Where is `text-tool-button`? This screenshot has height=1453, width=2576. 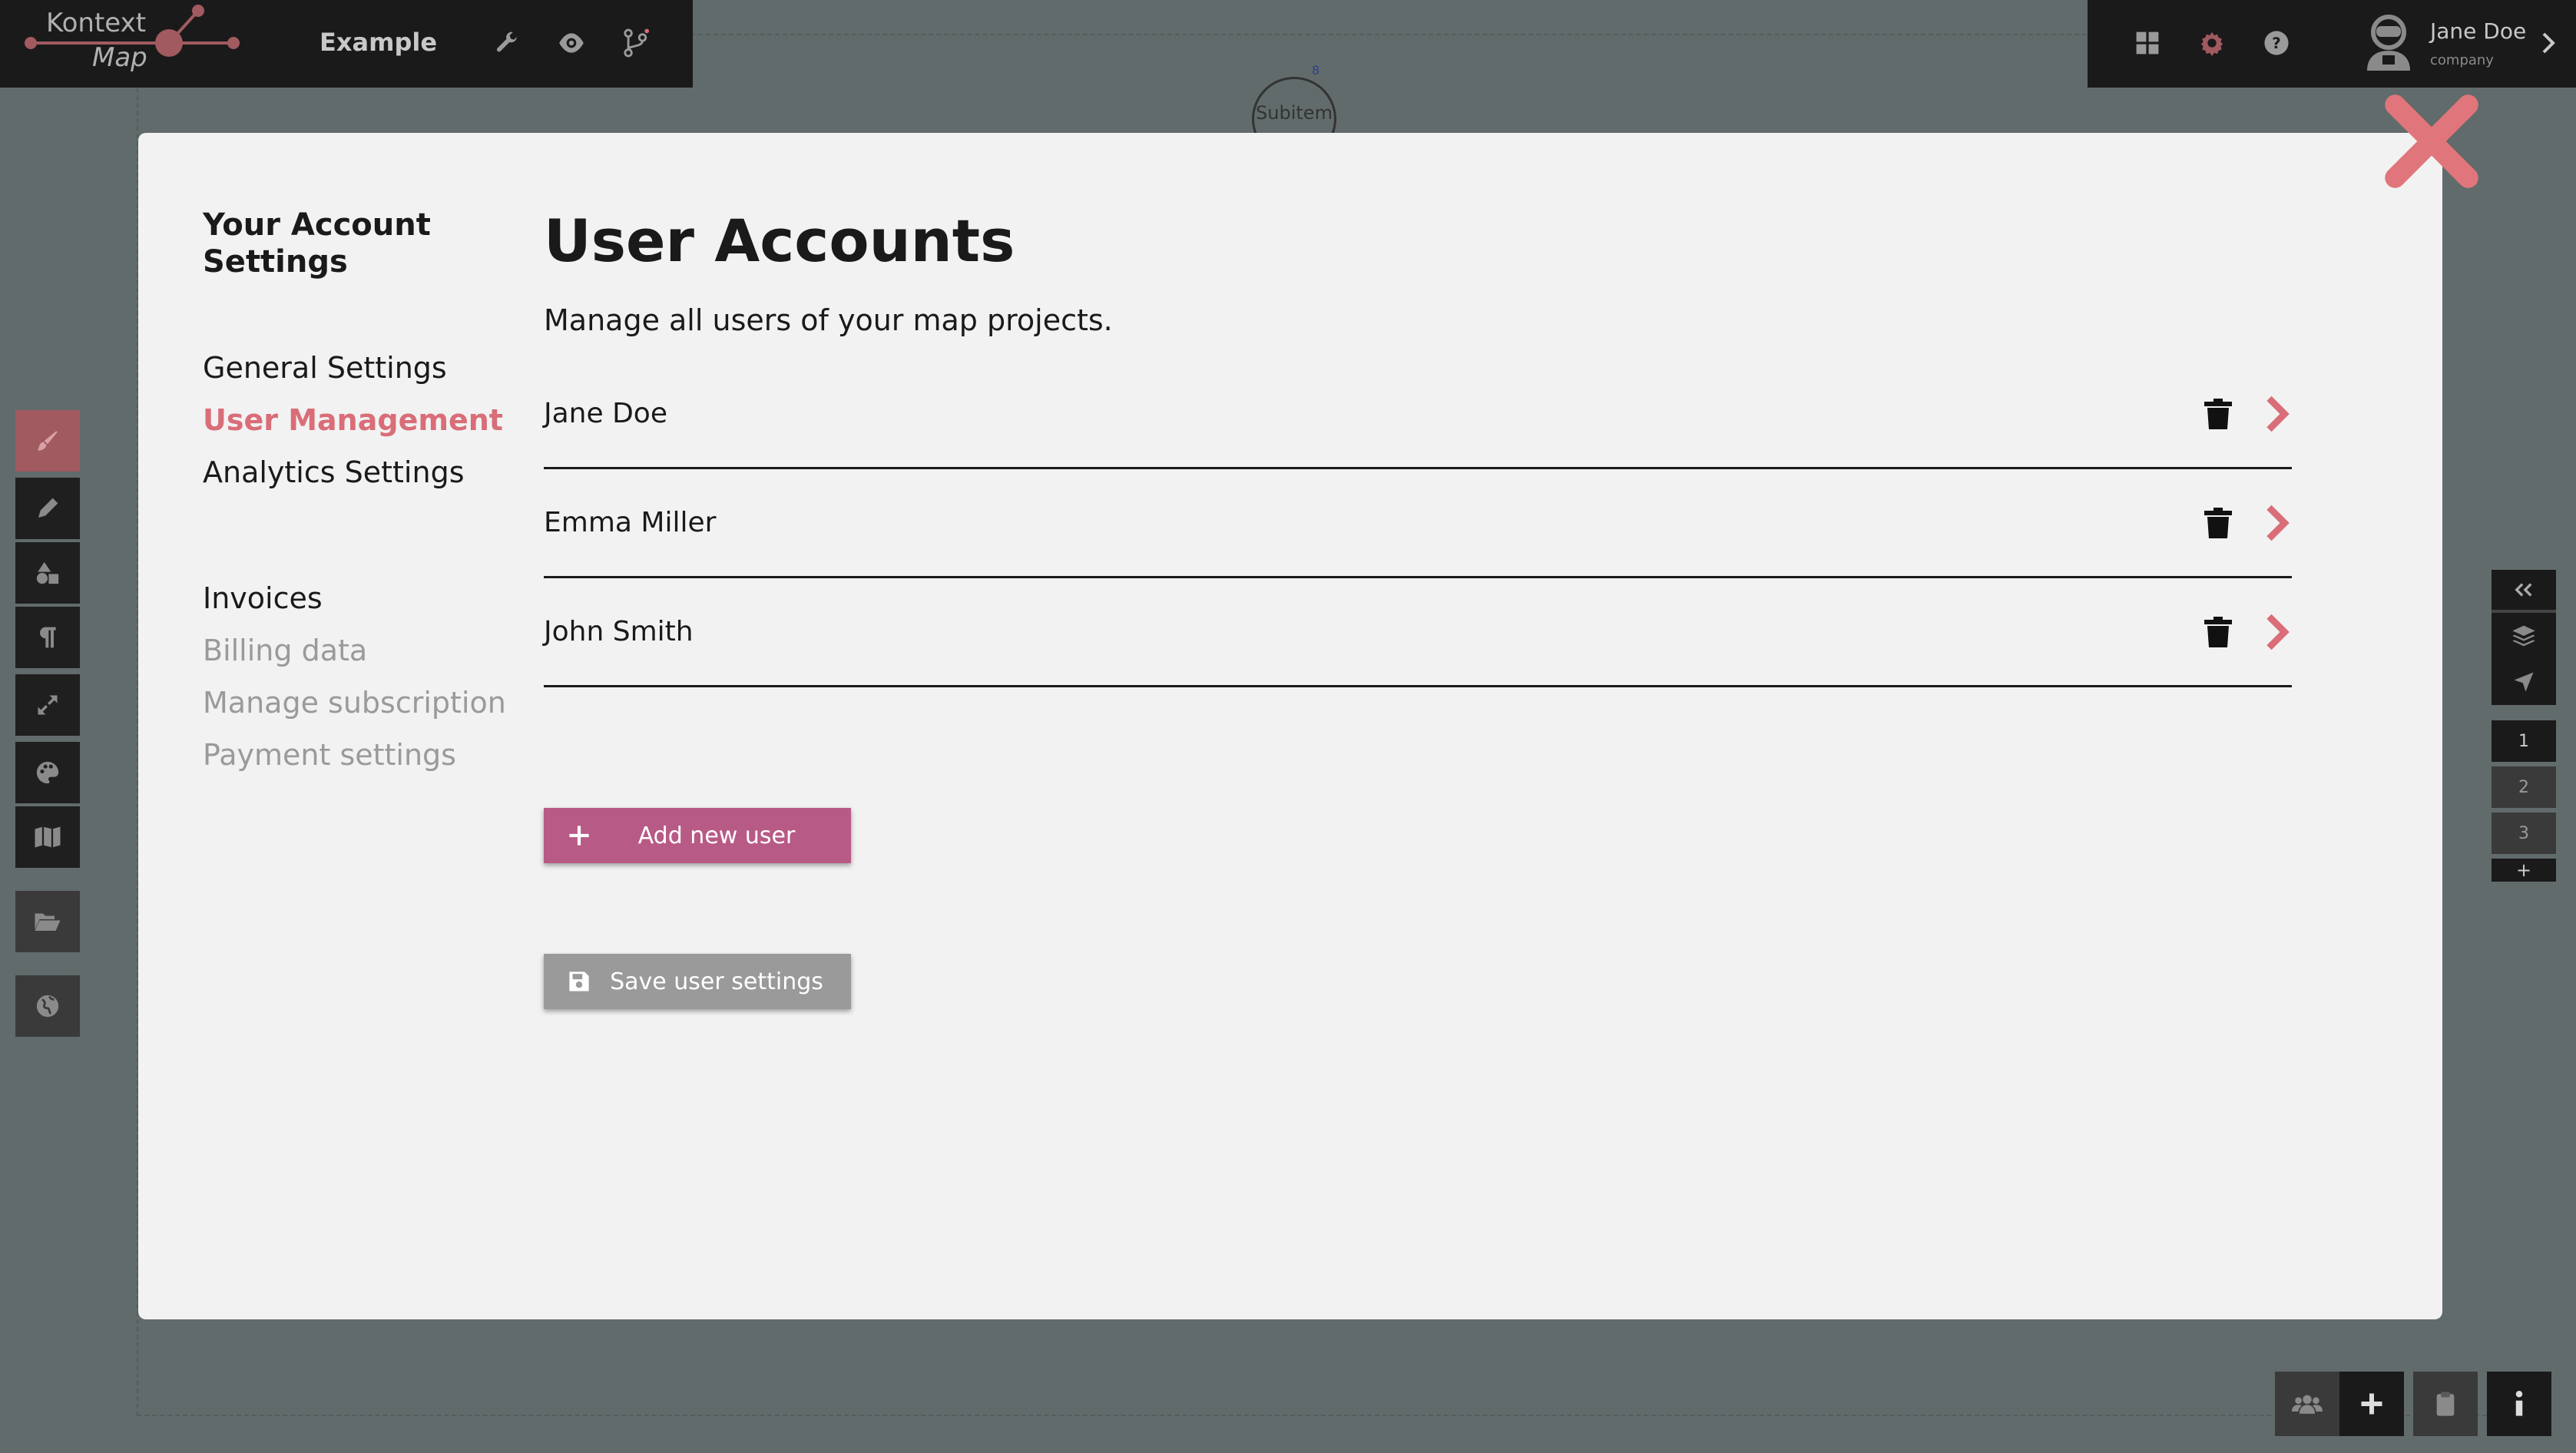 text-tool-button is located at coordinates (47, 637).